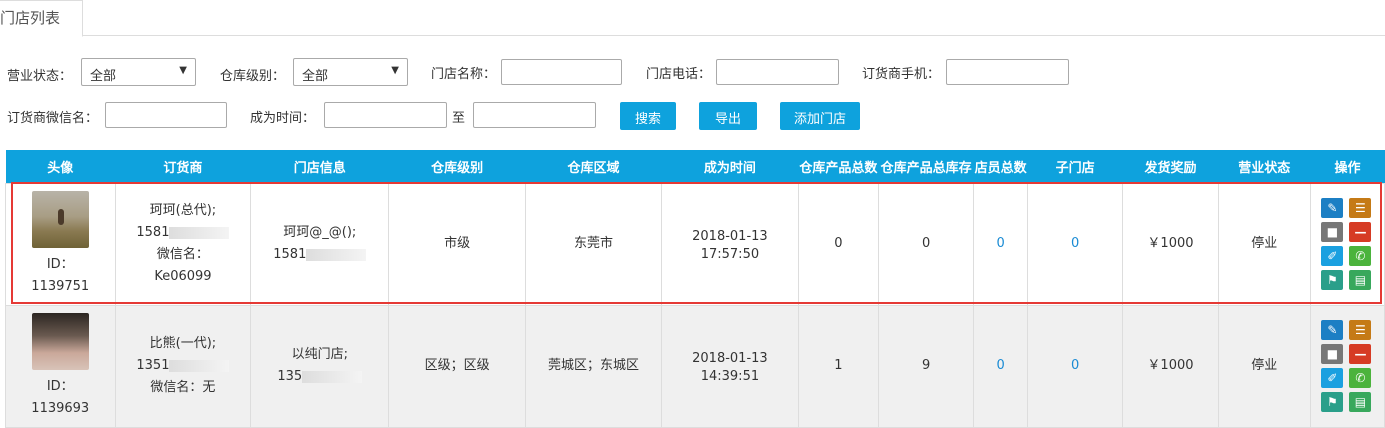 Image resolution: width=1385 pixels, height=428 pixels. What do you see at coordinates (593, 366) in the screenshot?
I see `warehouse-area: 莞城区；东城区` at bounding box center [593, 366].